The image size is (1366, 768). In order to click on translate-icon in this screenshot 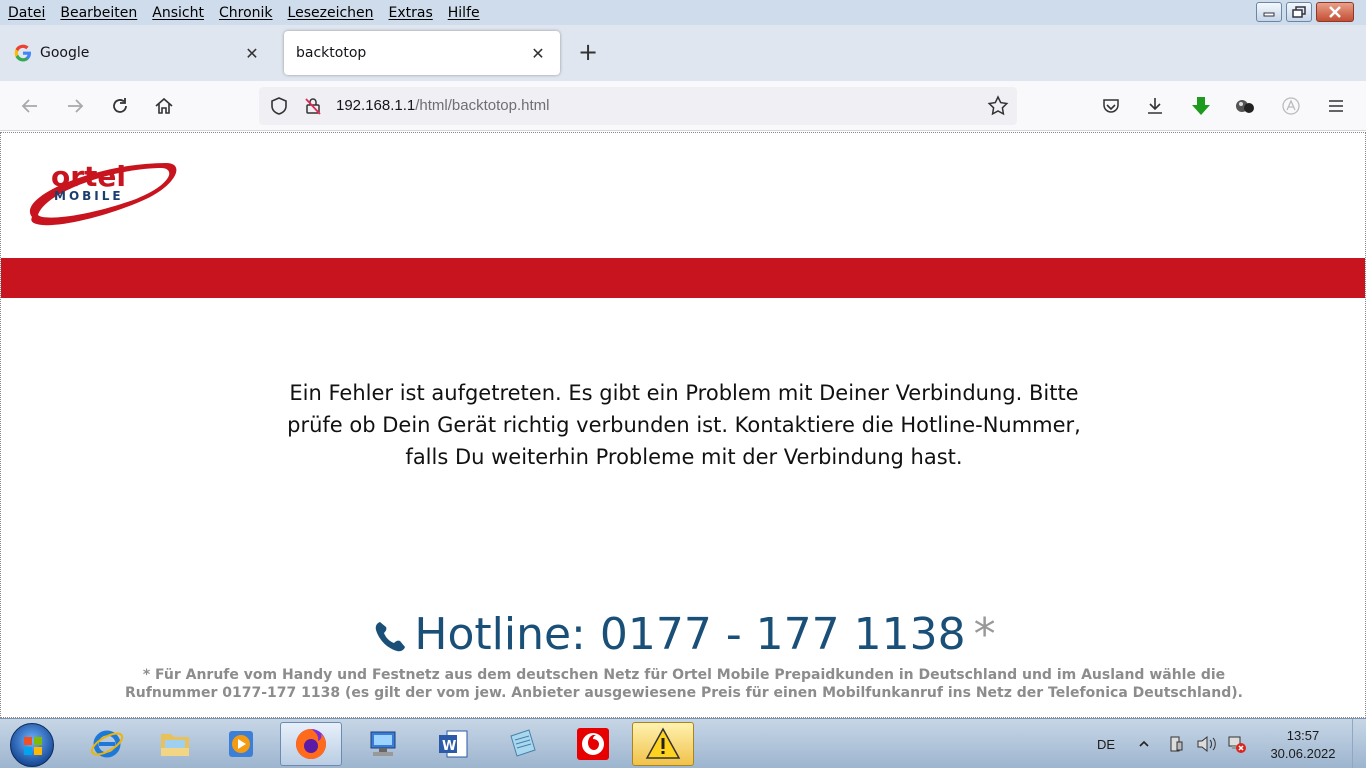, I will do `click(1291, 106)`.